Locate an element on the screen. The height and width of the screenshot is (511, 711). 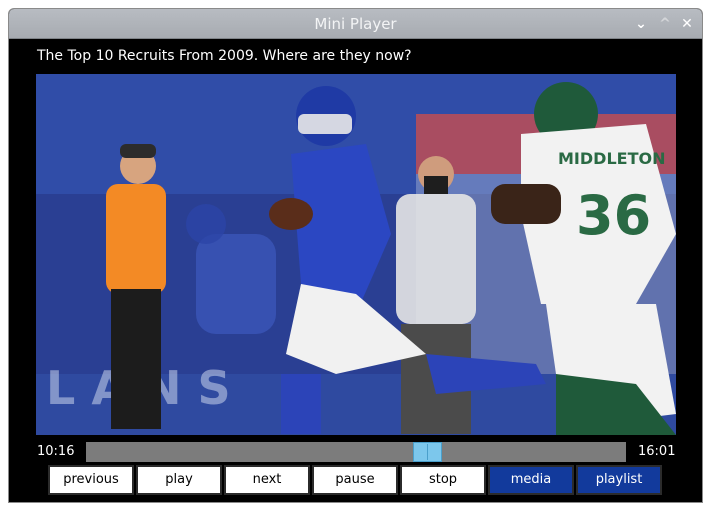
total-time: 16:01 is located at coordinates (657, 451).